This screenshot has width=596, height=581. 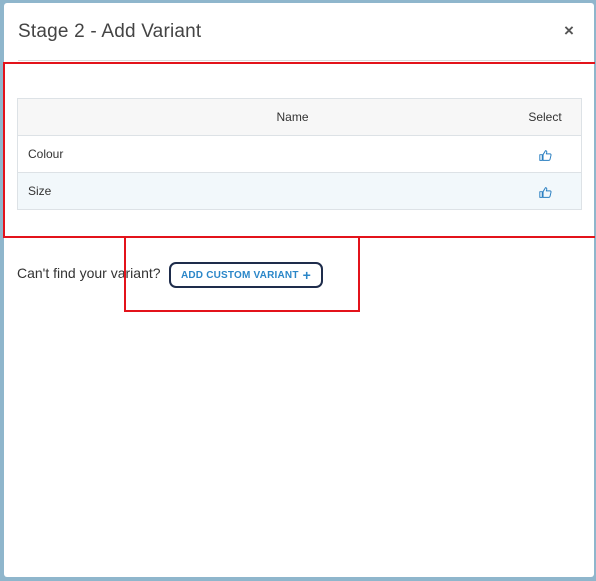 I want to click on variant-name: Size, so click(x=40, y=191).